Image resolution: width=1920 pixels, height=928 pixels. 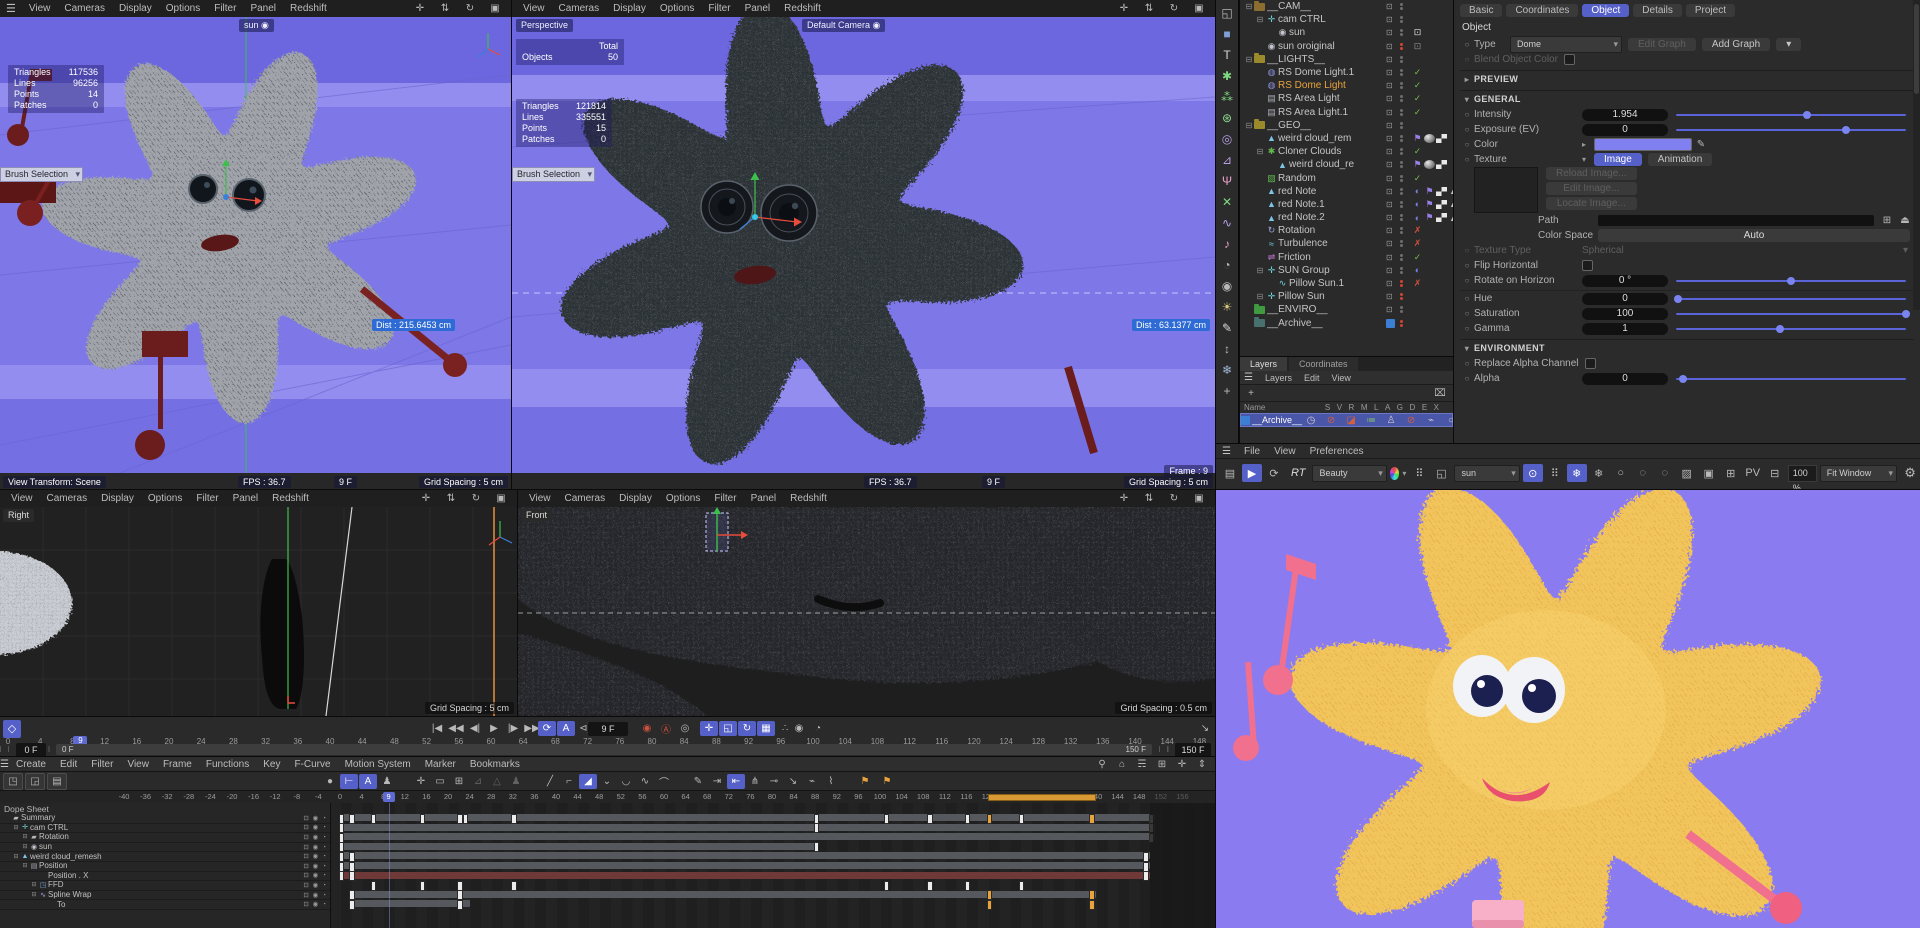 I want to click on key-pen-icon: ✎, so click(x=698, y=781).